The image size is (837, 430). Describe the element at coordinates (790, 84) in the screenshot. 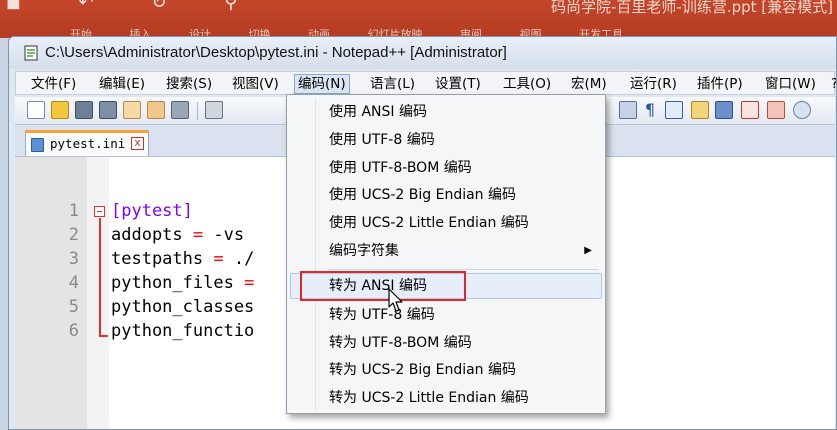

I see `menu-window: 窗口(W)` at that location.